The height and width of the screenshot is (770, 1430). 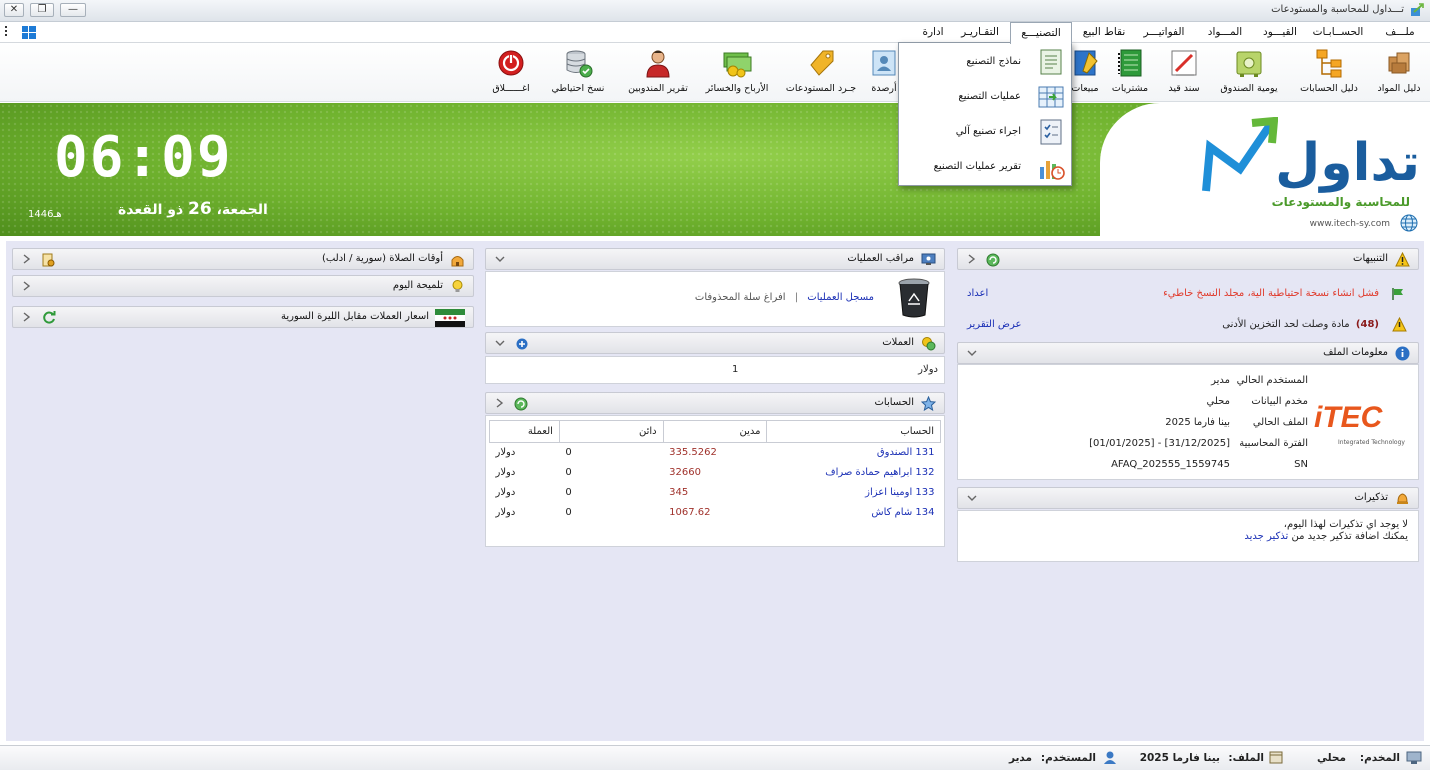 What do you see at coordinates (243, 259) in the screenshot?
I see `prayer-times-header: أوقات الصلاة (سورية / ادلب)` at bounding box center [243, 259].